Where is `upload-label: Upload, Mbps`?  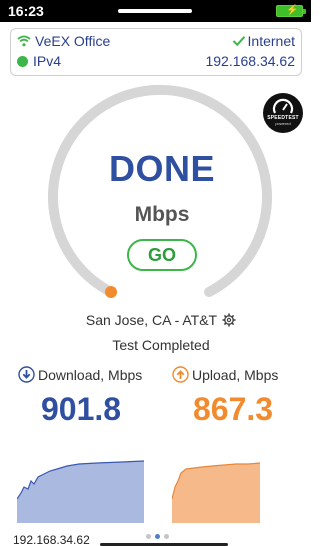
upload-label: Upload, Mbps is located at coordinates (225, 374).